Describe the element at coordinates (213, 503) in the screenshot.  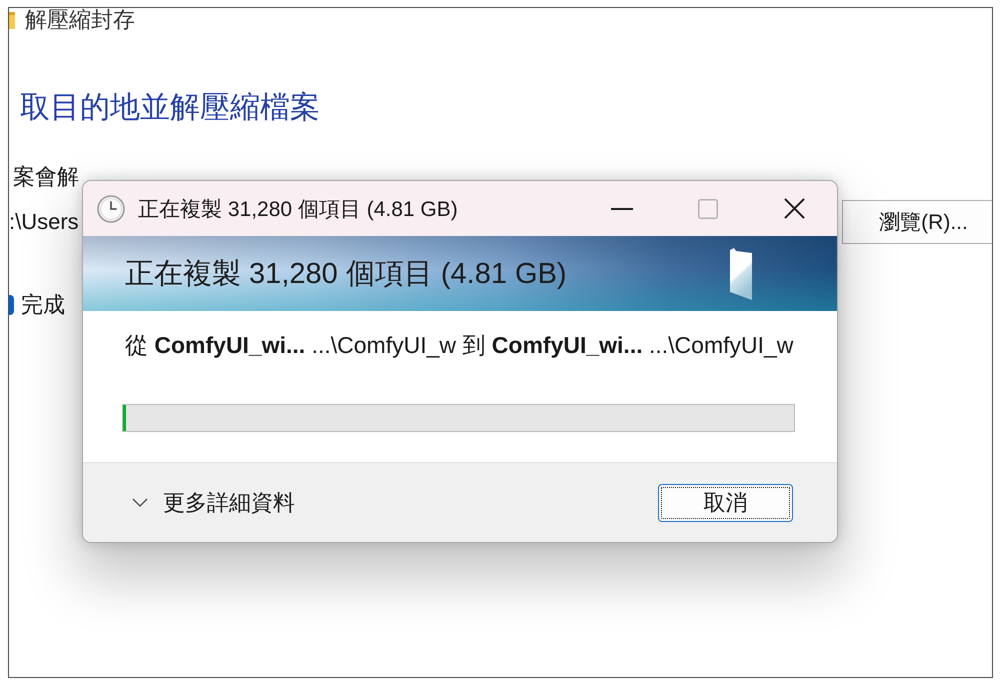
I see `details-toggle: 更多詳細資料` at that location.